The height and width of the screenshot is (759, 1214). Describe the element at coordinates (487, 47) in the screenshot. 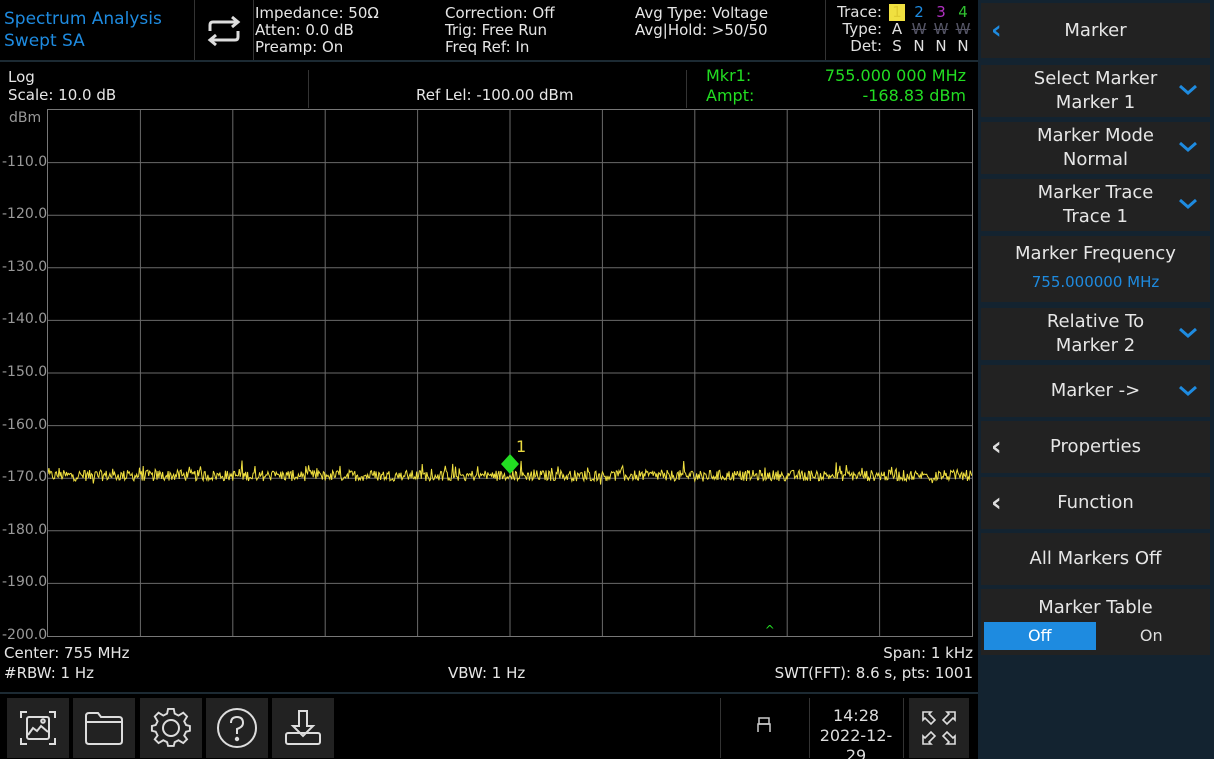

I see `freq-ref-text: Freq Ref: In` at that location.